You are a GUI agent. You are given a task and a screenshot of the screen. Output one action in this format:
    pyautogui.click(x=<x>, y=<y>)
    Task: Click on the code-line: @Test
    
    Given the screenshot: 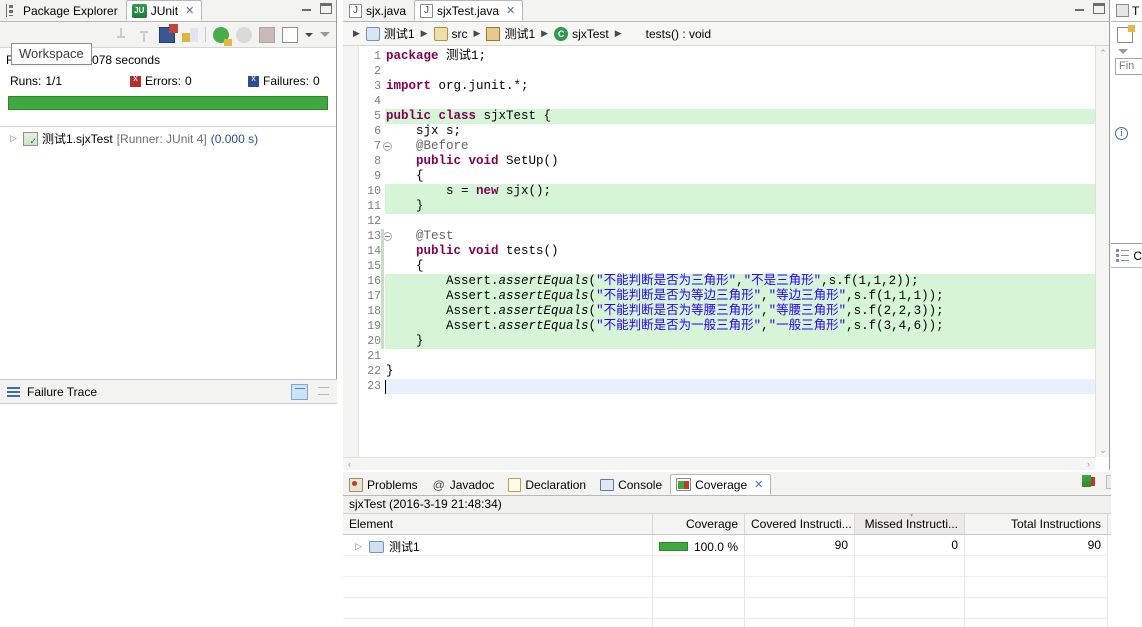 What is the action you would take?
    pyautogui.click(x=740, y=236)
    